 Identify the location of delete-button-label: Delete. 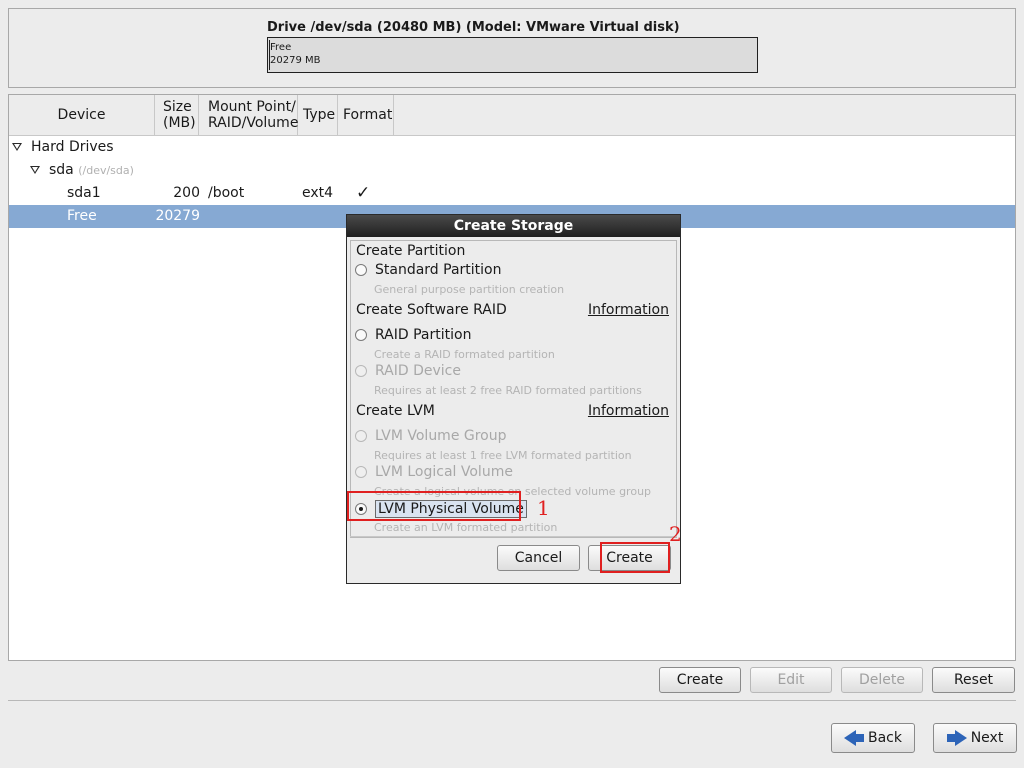
(882, 680).